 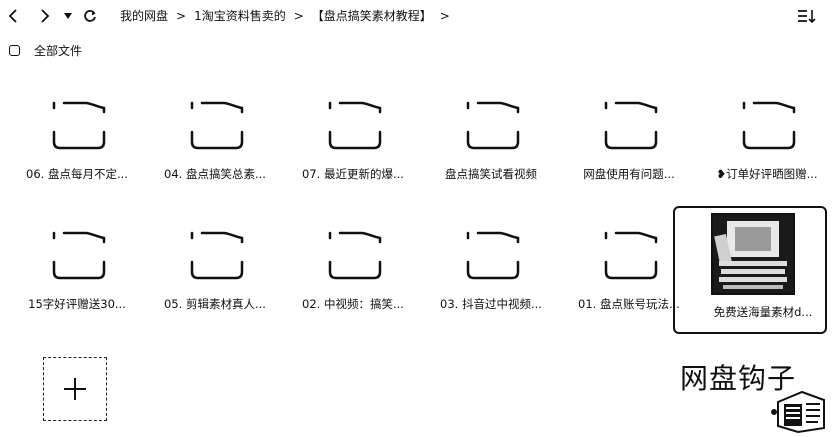 I want to click on chevron-right-icon, so click(x=45, y=16).